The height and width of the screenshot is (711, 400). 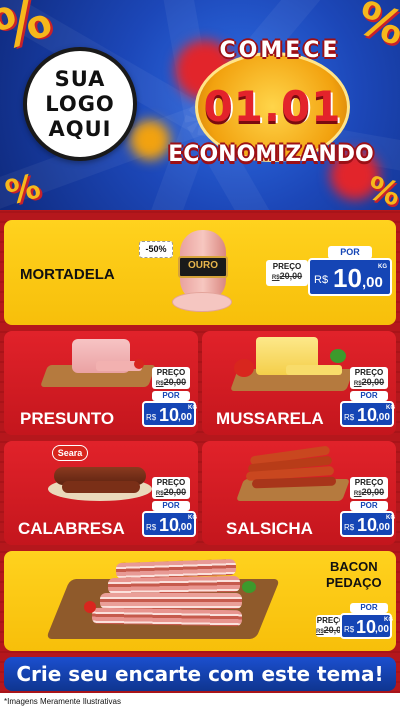 What do you see at coordinates (354, 582) in the screenshot?
I see `product-name-line2: PEDAÇO` at bounding box center [354, 582].